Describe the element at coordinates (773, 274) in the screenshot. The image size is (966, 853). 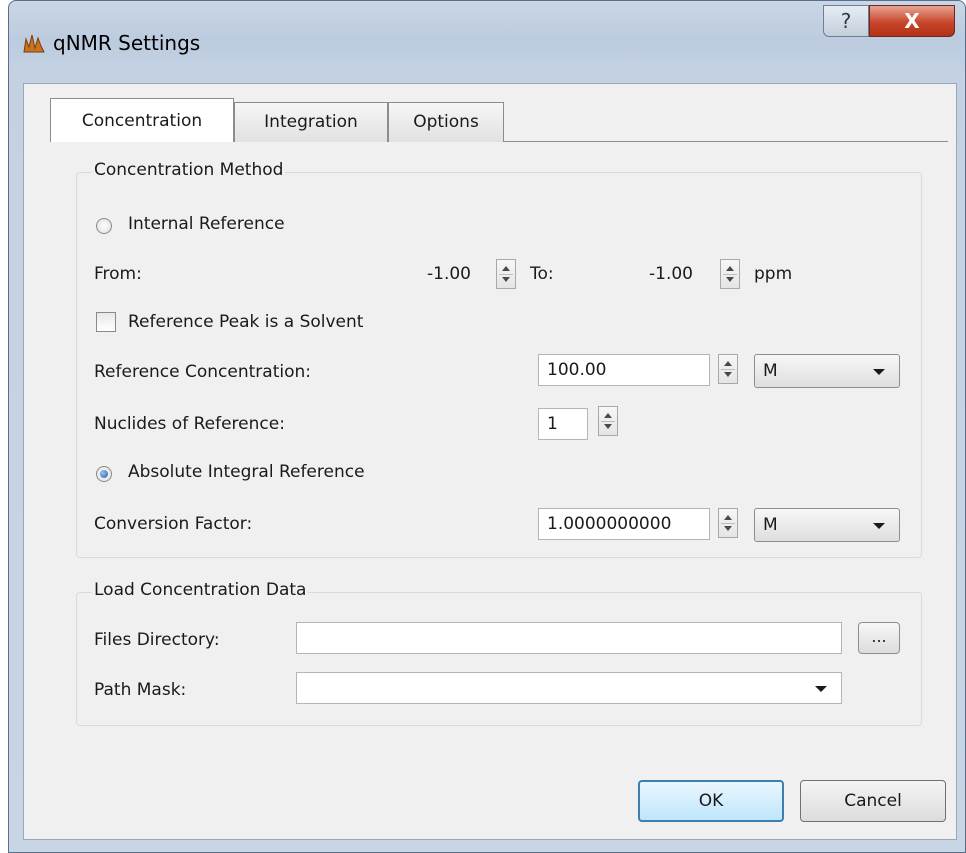
I see `ppm-unit-label: ppm` at that location.